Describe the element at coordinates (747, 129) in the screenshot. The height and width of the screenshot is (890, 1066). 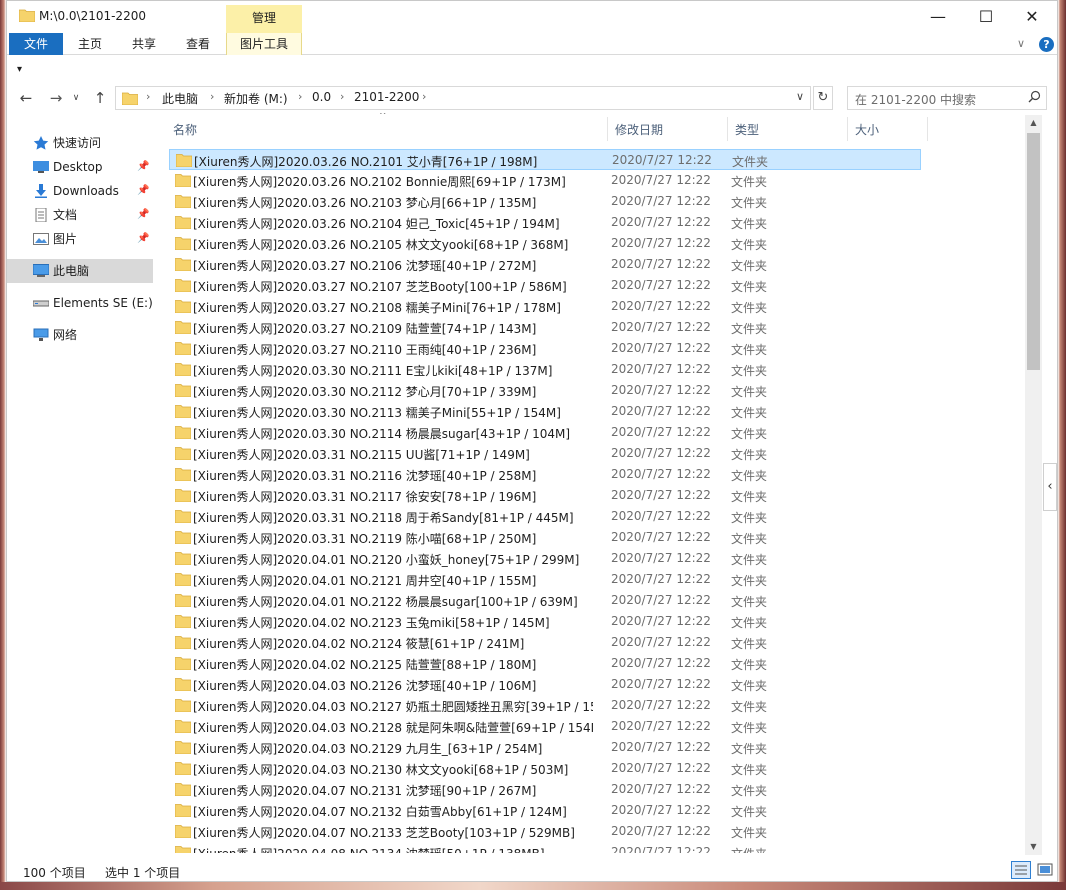
I see `column-type: 类型` at that location.